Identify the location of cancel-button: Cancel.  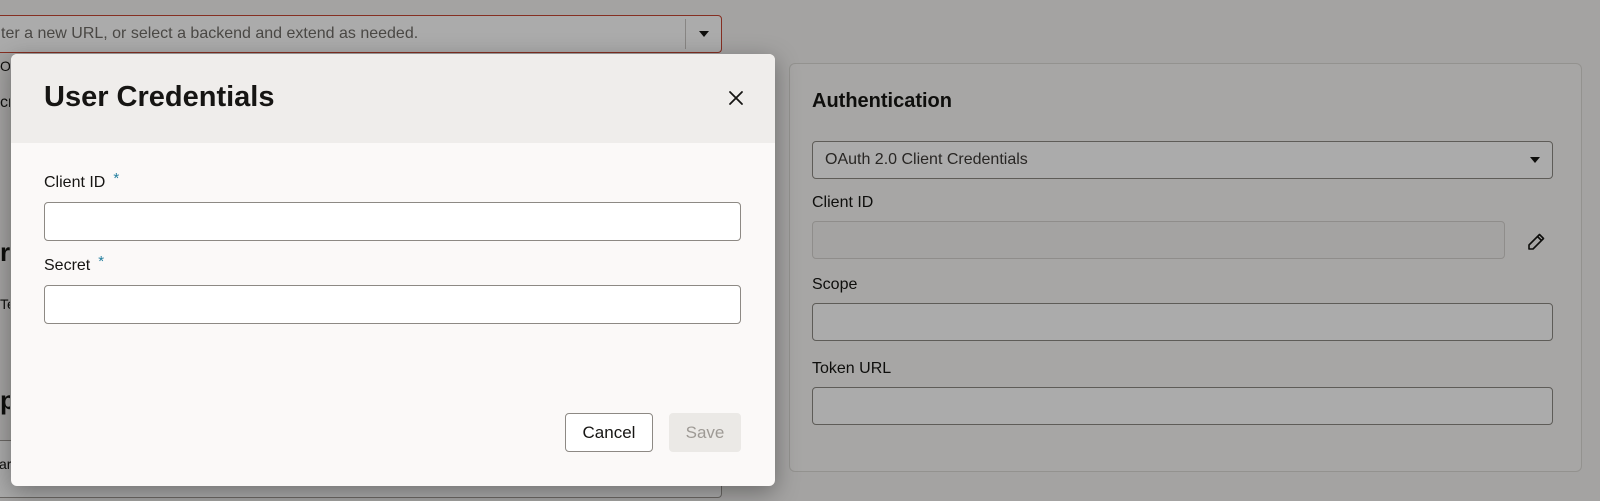
(609, 432).